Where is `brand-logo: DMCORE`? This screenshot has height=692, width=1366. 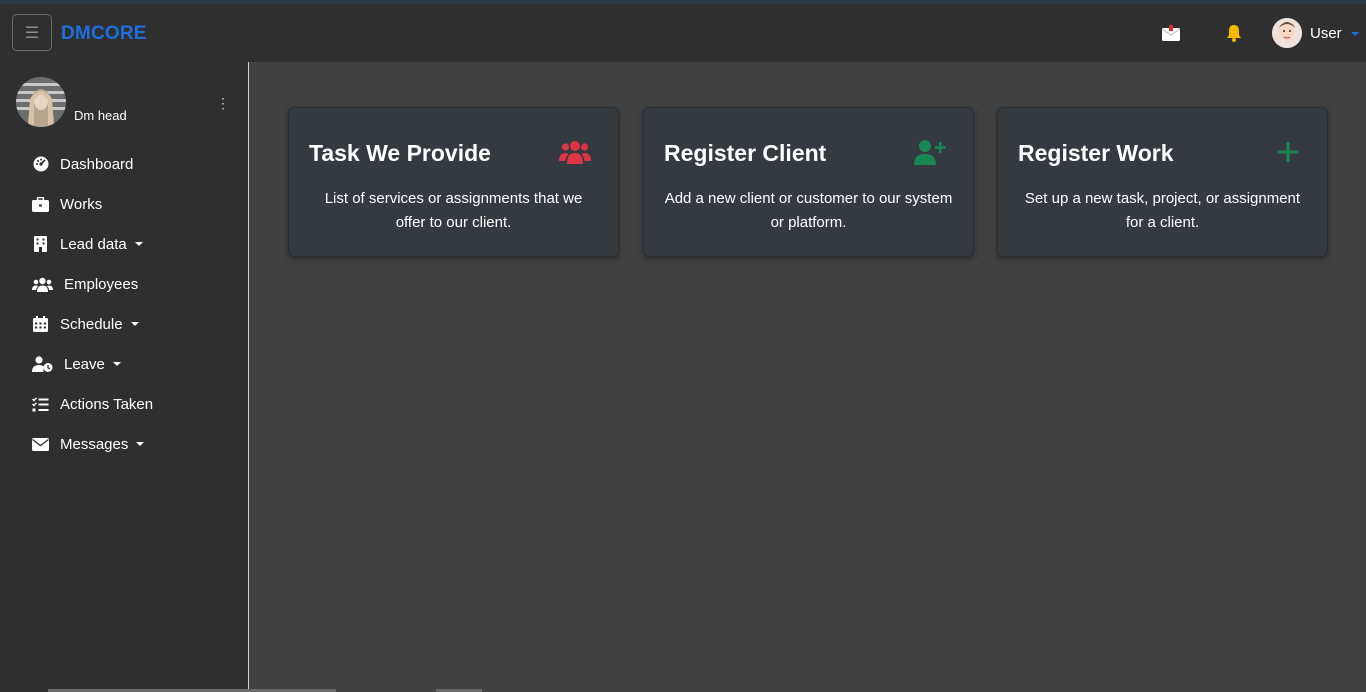
brand-logo: DMCORE is located at coordinates (104, 34).